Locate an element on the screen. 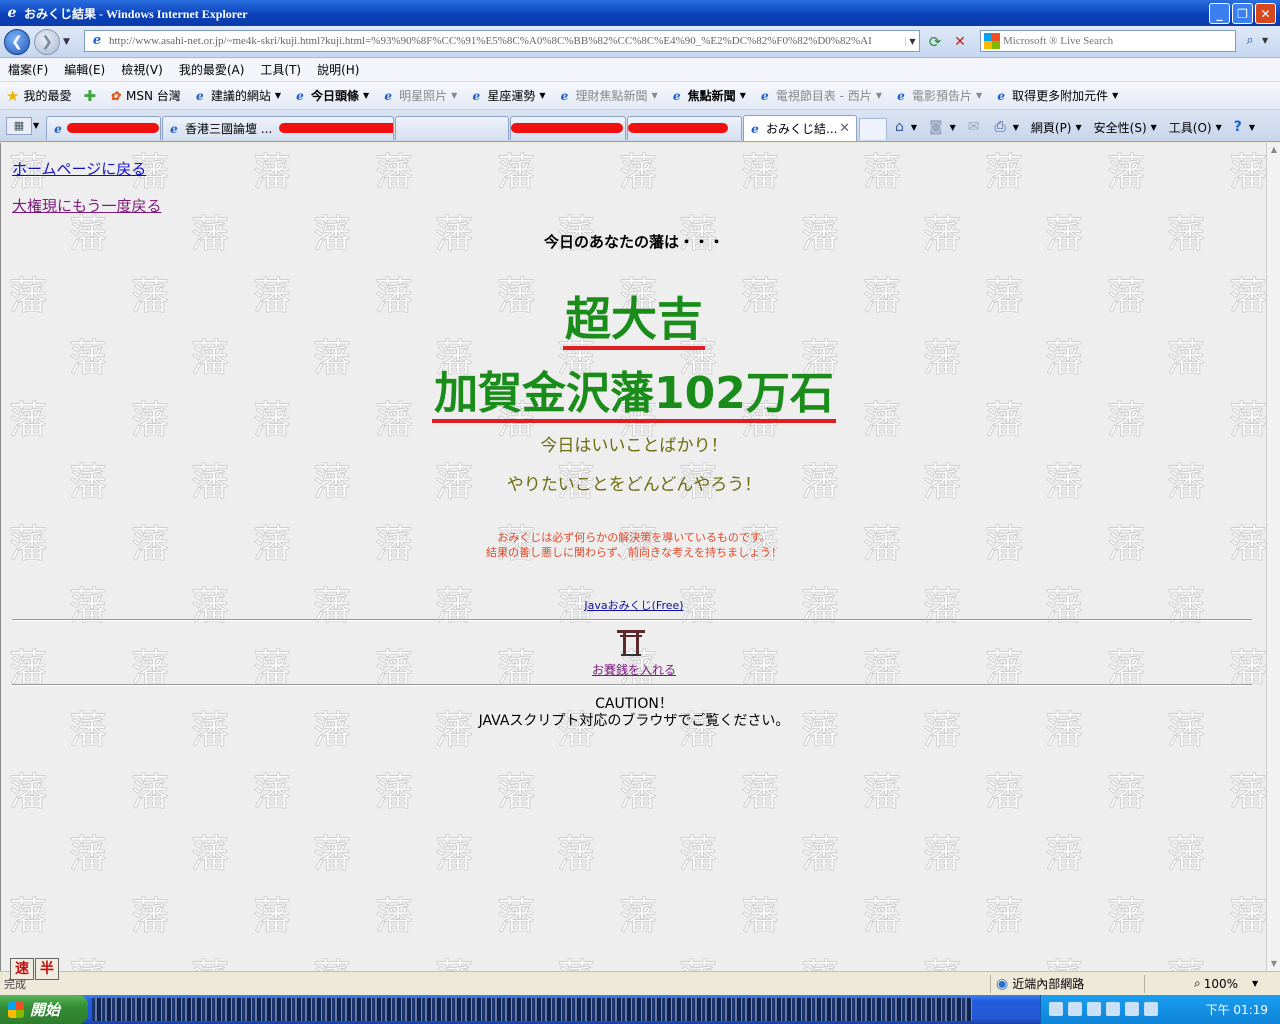  quick-tabs-icon: ▦ is located at coordinates (19, 126).